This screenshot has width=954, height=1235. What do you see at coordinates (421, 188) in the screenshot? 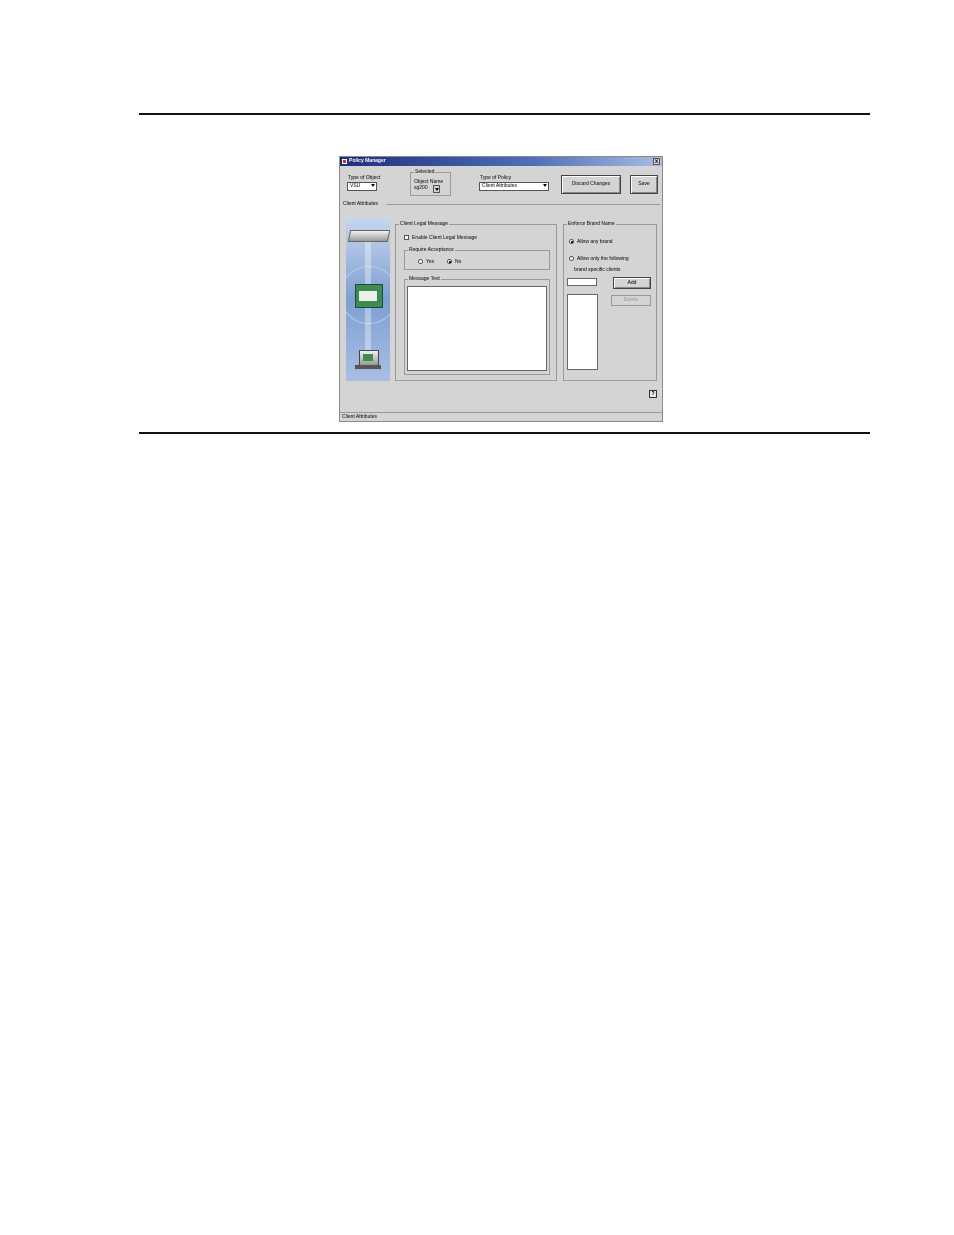
I see `object-name-value: sg200` at bounding box center [421, 188].